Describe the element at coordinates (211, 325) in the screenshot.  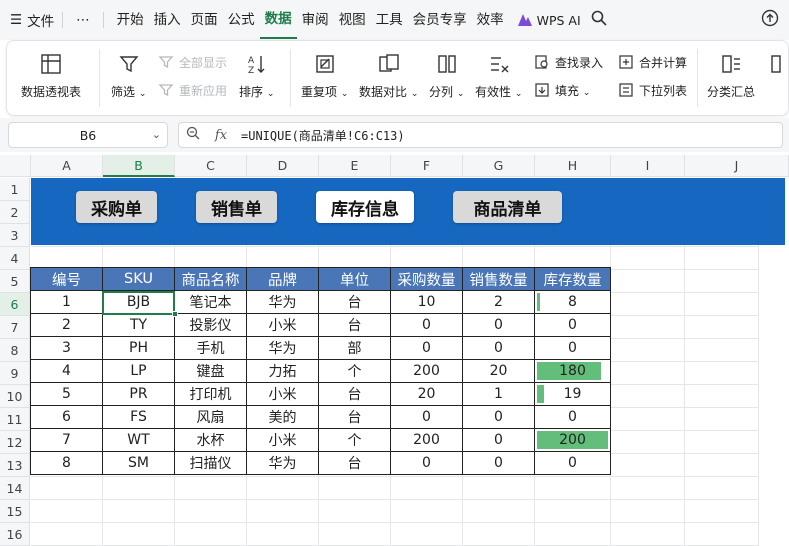
I see `table-cell: 投影仪` at that location.